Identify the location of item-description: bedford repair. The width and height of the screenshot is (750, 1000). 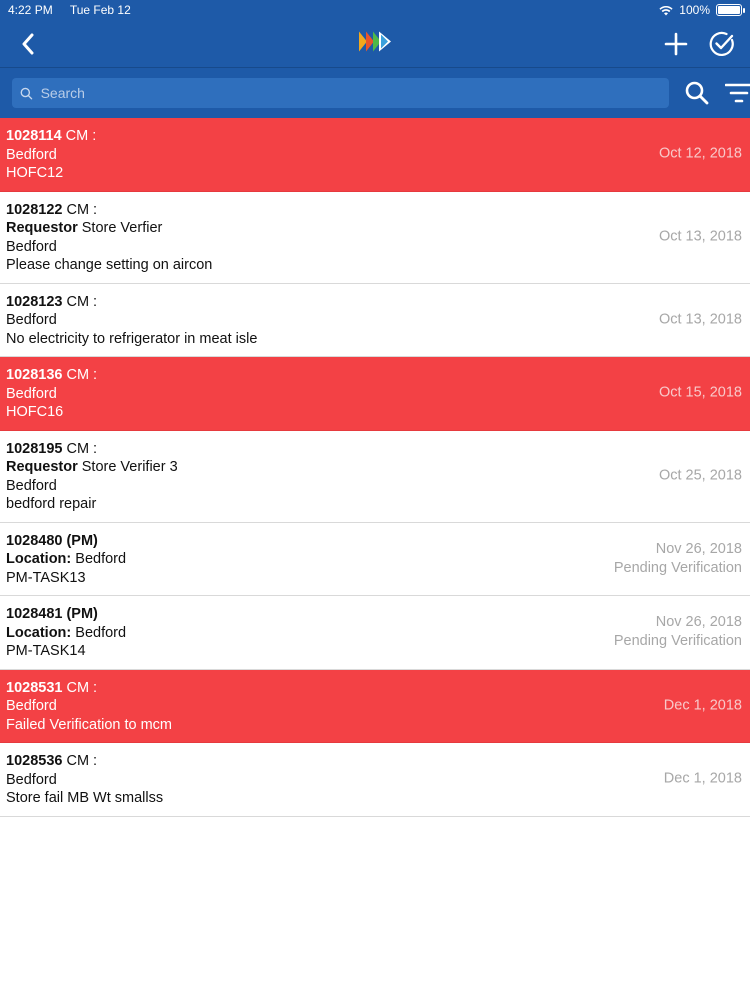
(51, 504).